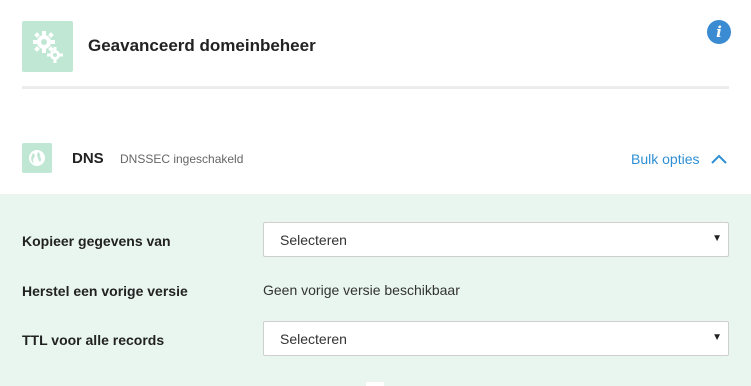 The image size is (751, 386). Describe the element at coordinates (375, 158) in the screenshot. I see `dns-section-header: DNS DNSSEC ingeschakeld Bulk opties` at that location.